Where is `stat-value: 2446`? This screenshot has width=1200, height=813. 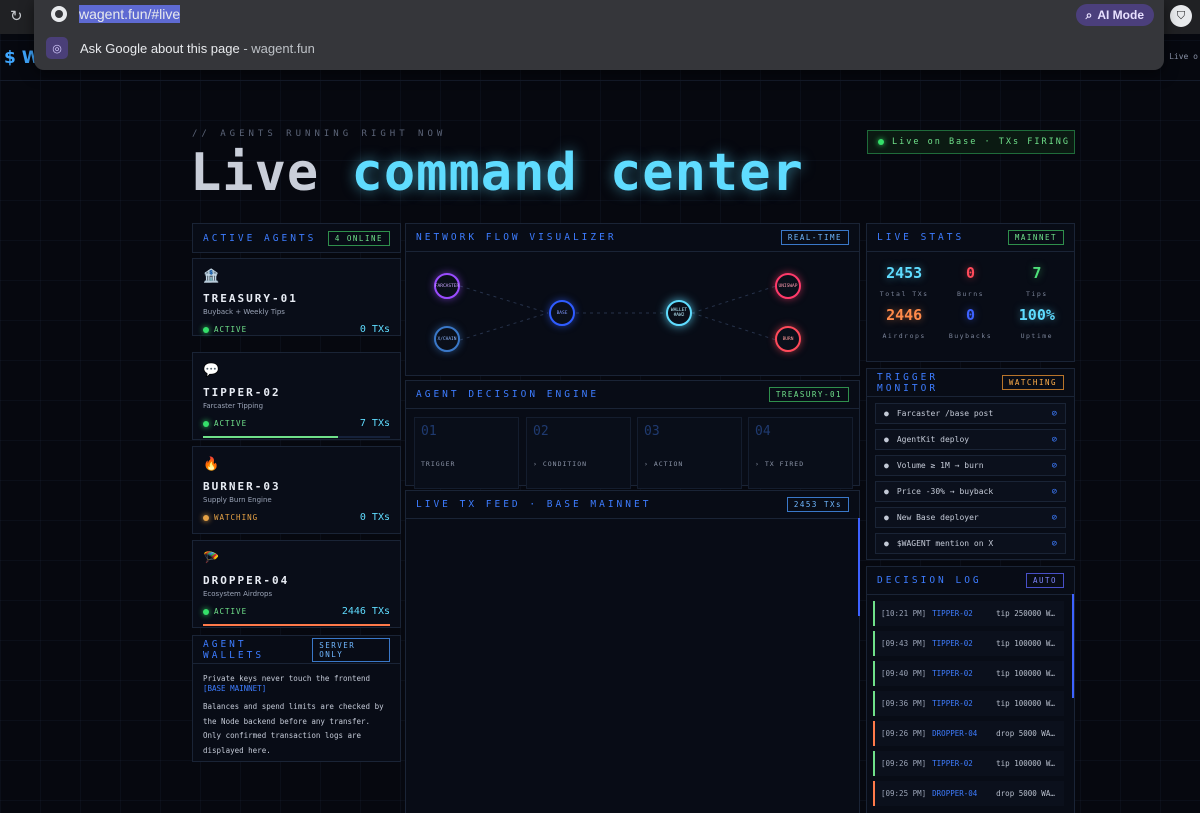 stat-value: 2446 is located at coordinates (904, 315).